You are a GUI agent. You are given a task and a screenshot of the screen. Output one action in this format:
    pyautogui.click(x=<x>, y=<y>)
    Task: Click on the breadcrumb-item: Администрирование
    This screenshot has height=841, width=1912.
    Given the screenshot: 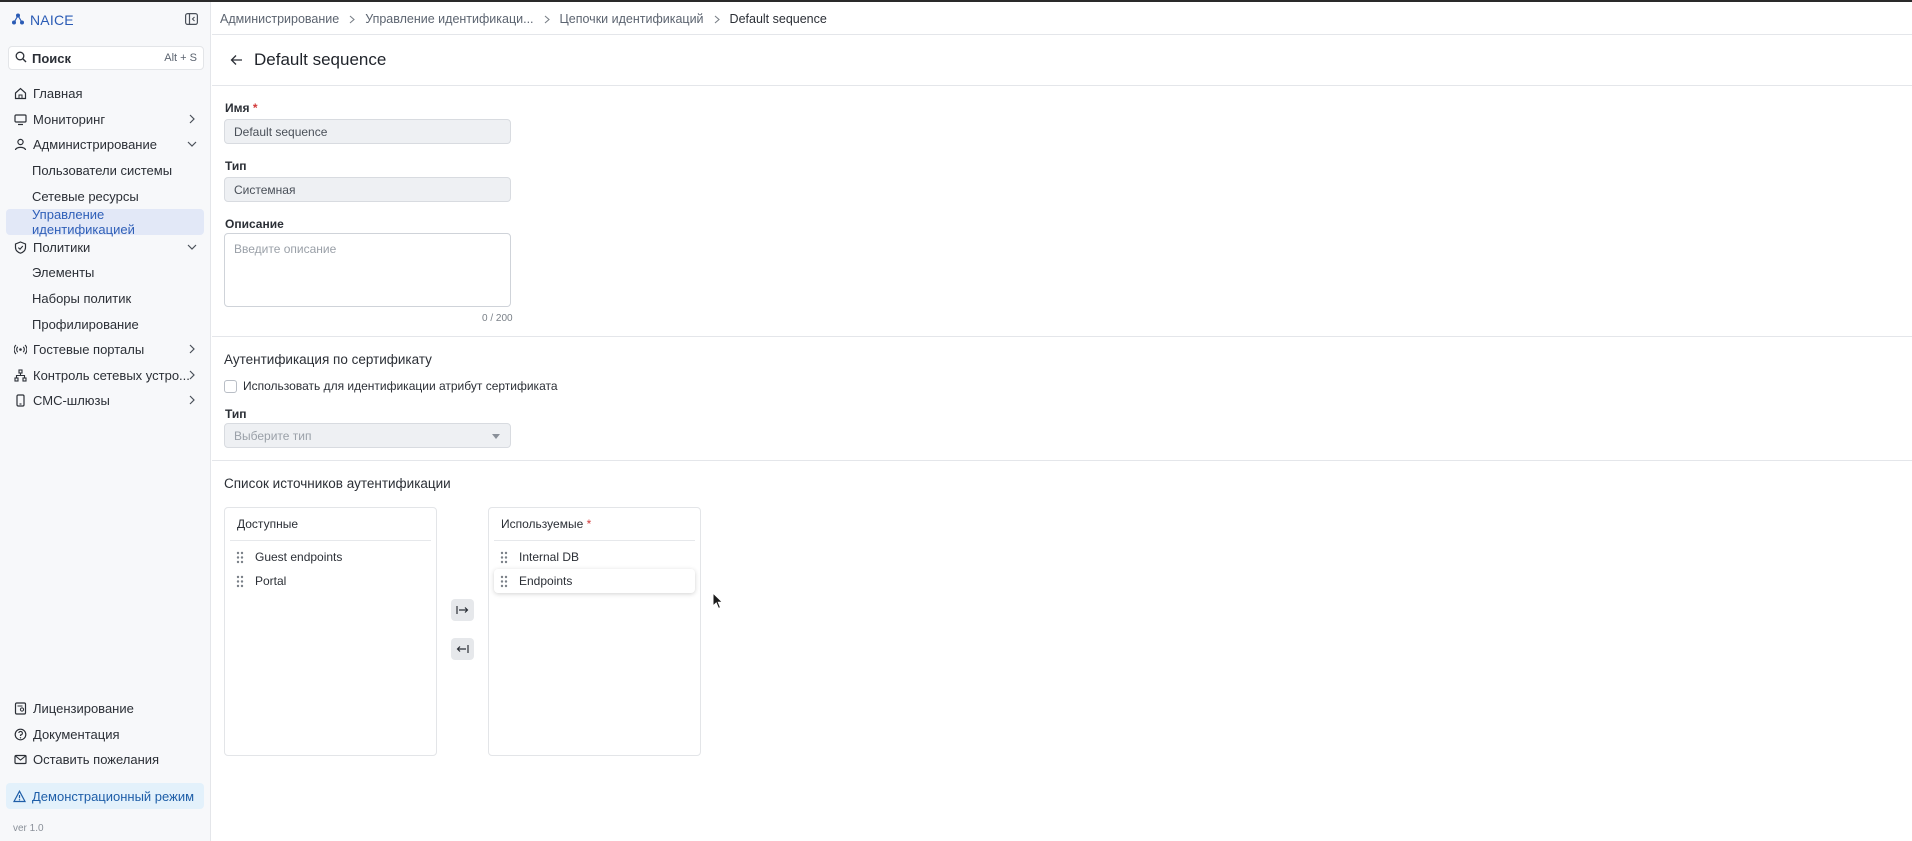 What is the action you would take?
    pyautogui.click(x=279, y=19)
    